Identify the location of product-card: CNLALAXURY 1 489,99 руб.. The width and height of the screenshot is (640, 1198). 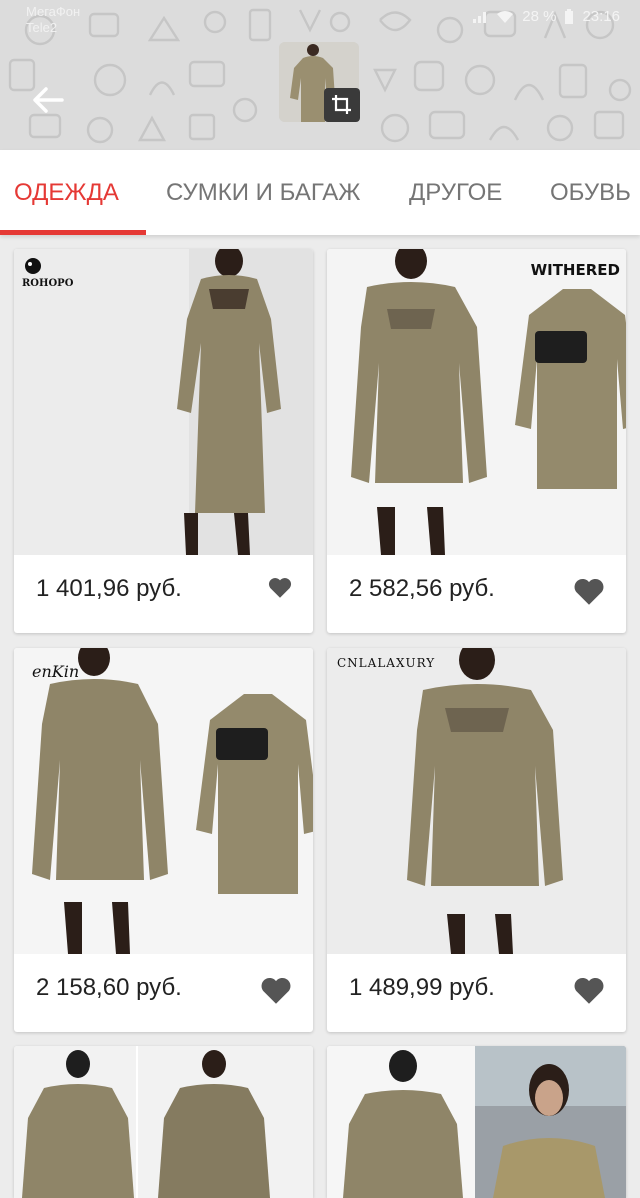
(476, 840).